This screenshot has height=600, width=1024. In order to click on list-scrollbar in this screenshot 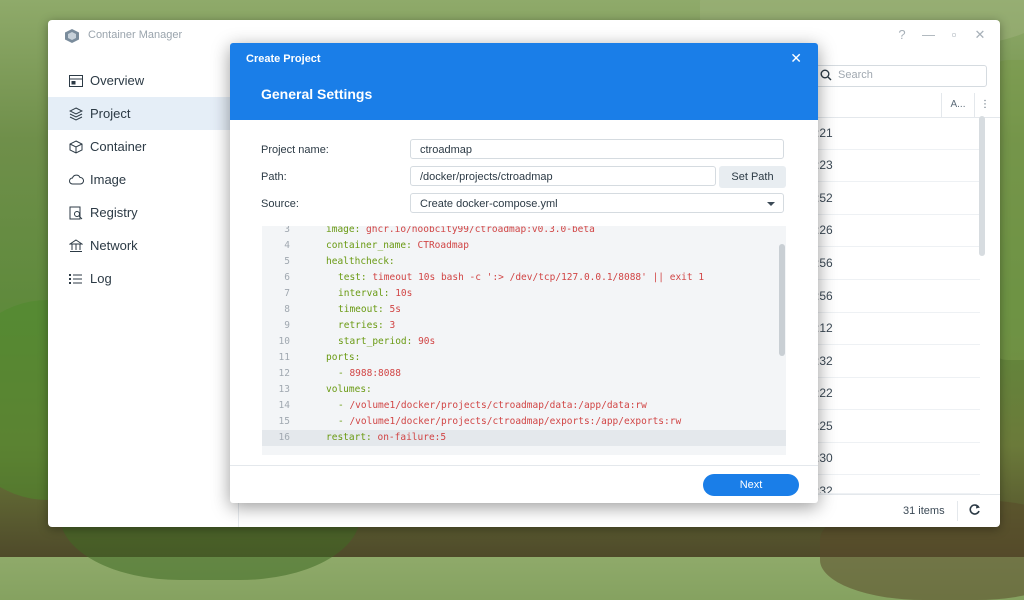, I will do `click(982, 186)`.